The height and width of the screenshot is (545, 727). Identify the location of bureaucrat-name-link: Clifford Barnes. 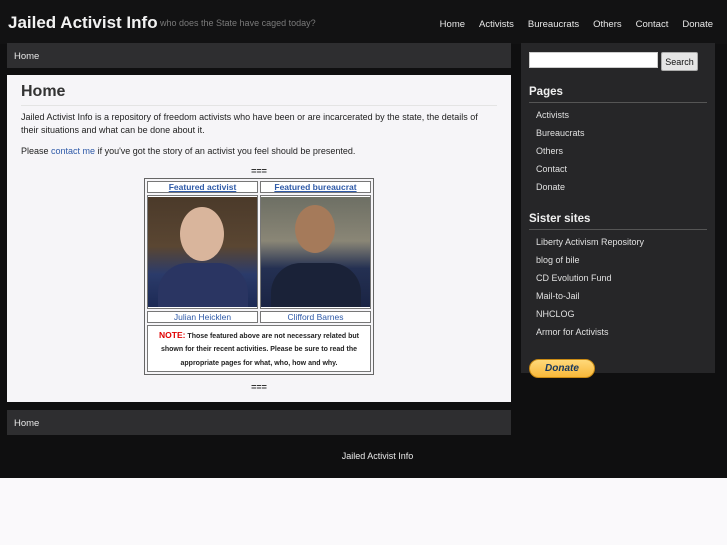
(315, 317).